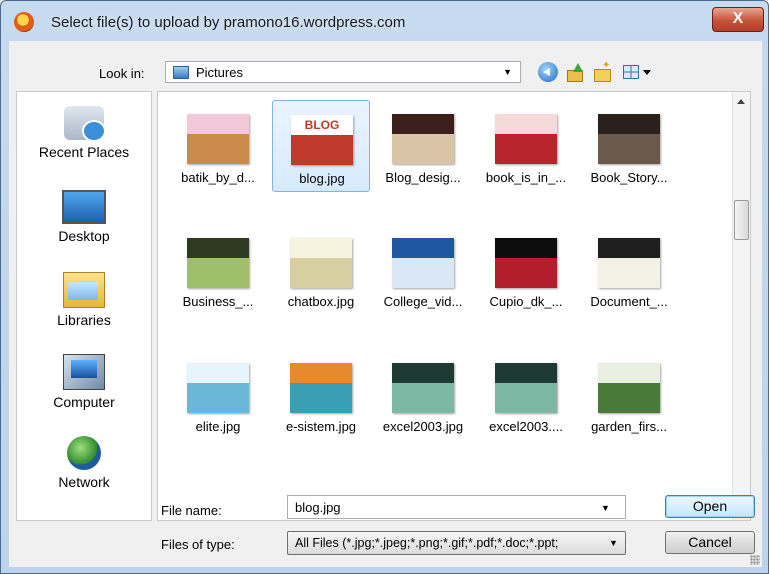  Describe the element at coordinates (122, 73) in the screenshot. I see `look-in-label: Look in:` at that location.